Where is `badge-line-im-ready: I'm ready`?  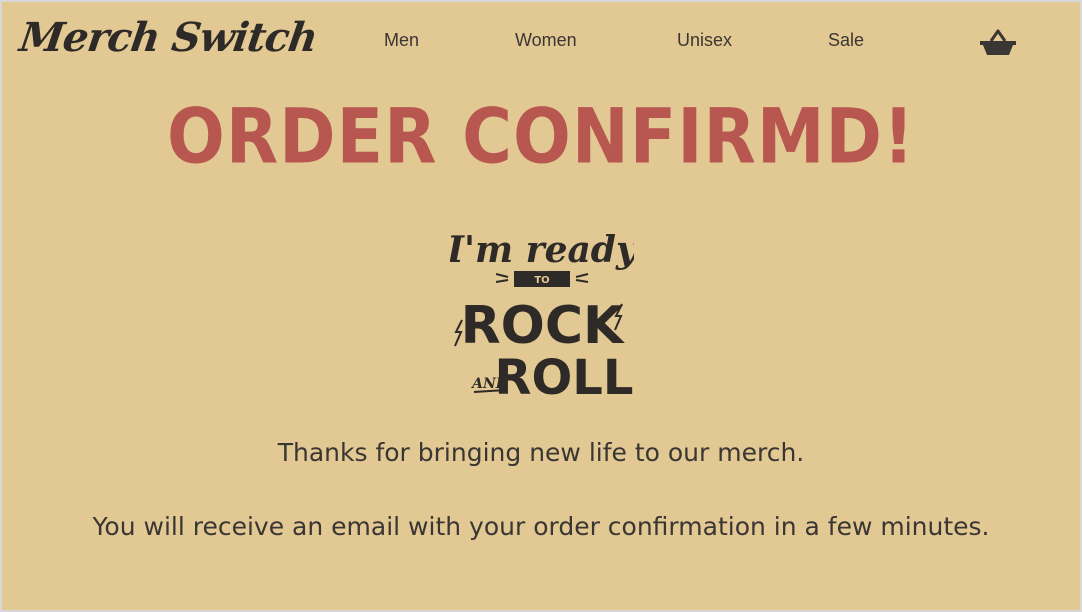 badge-line-im-ready: I'm ready is located at coordinates (542, 250).